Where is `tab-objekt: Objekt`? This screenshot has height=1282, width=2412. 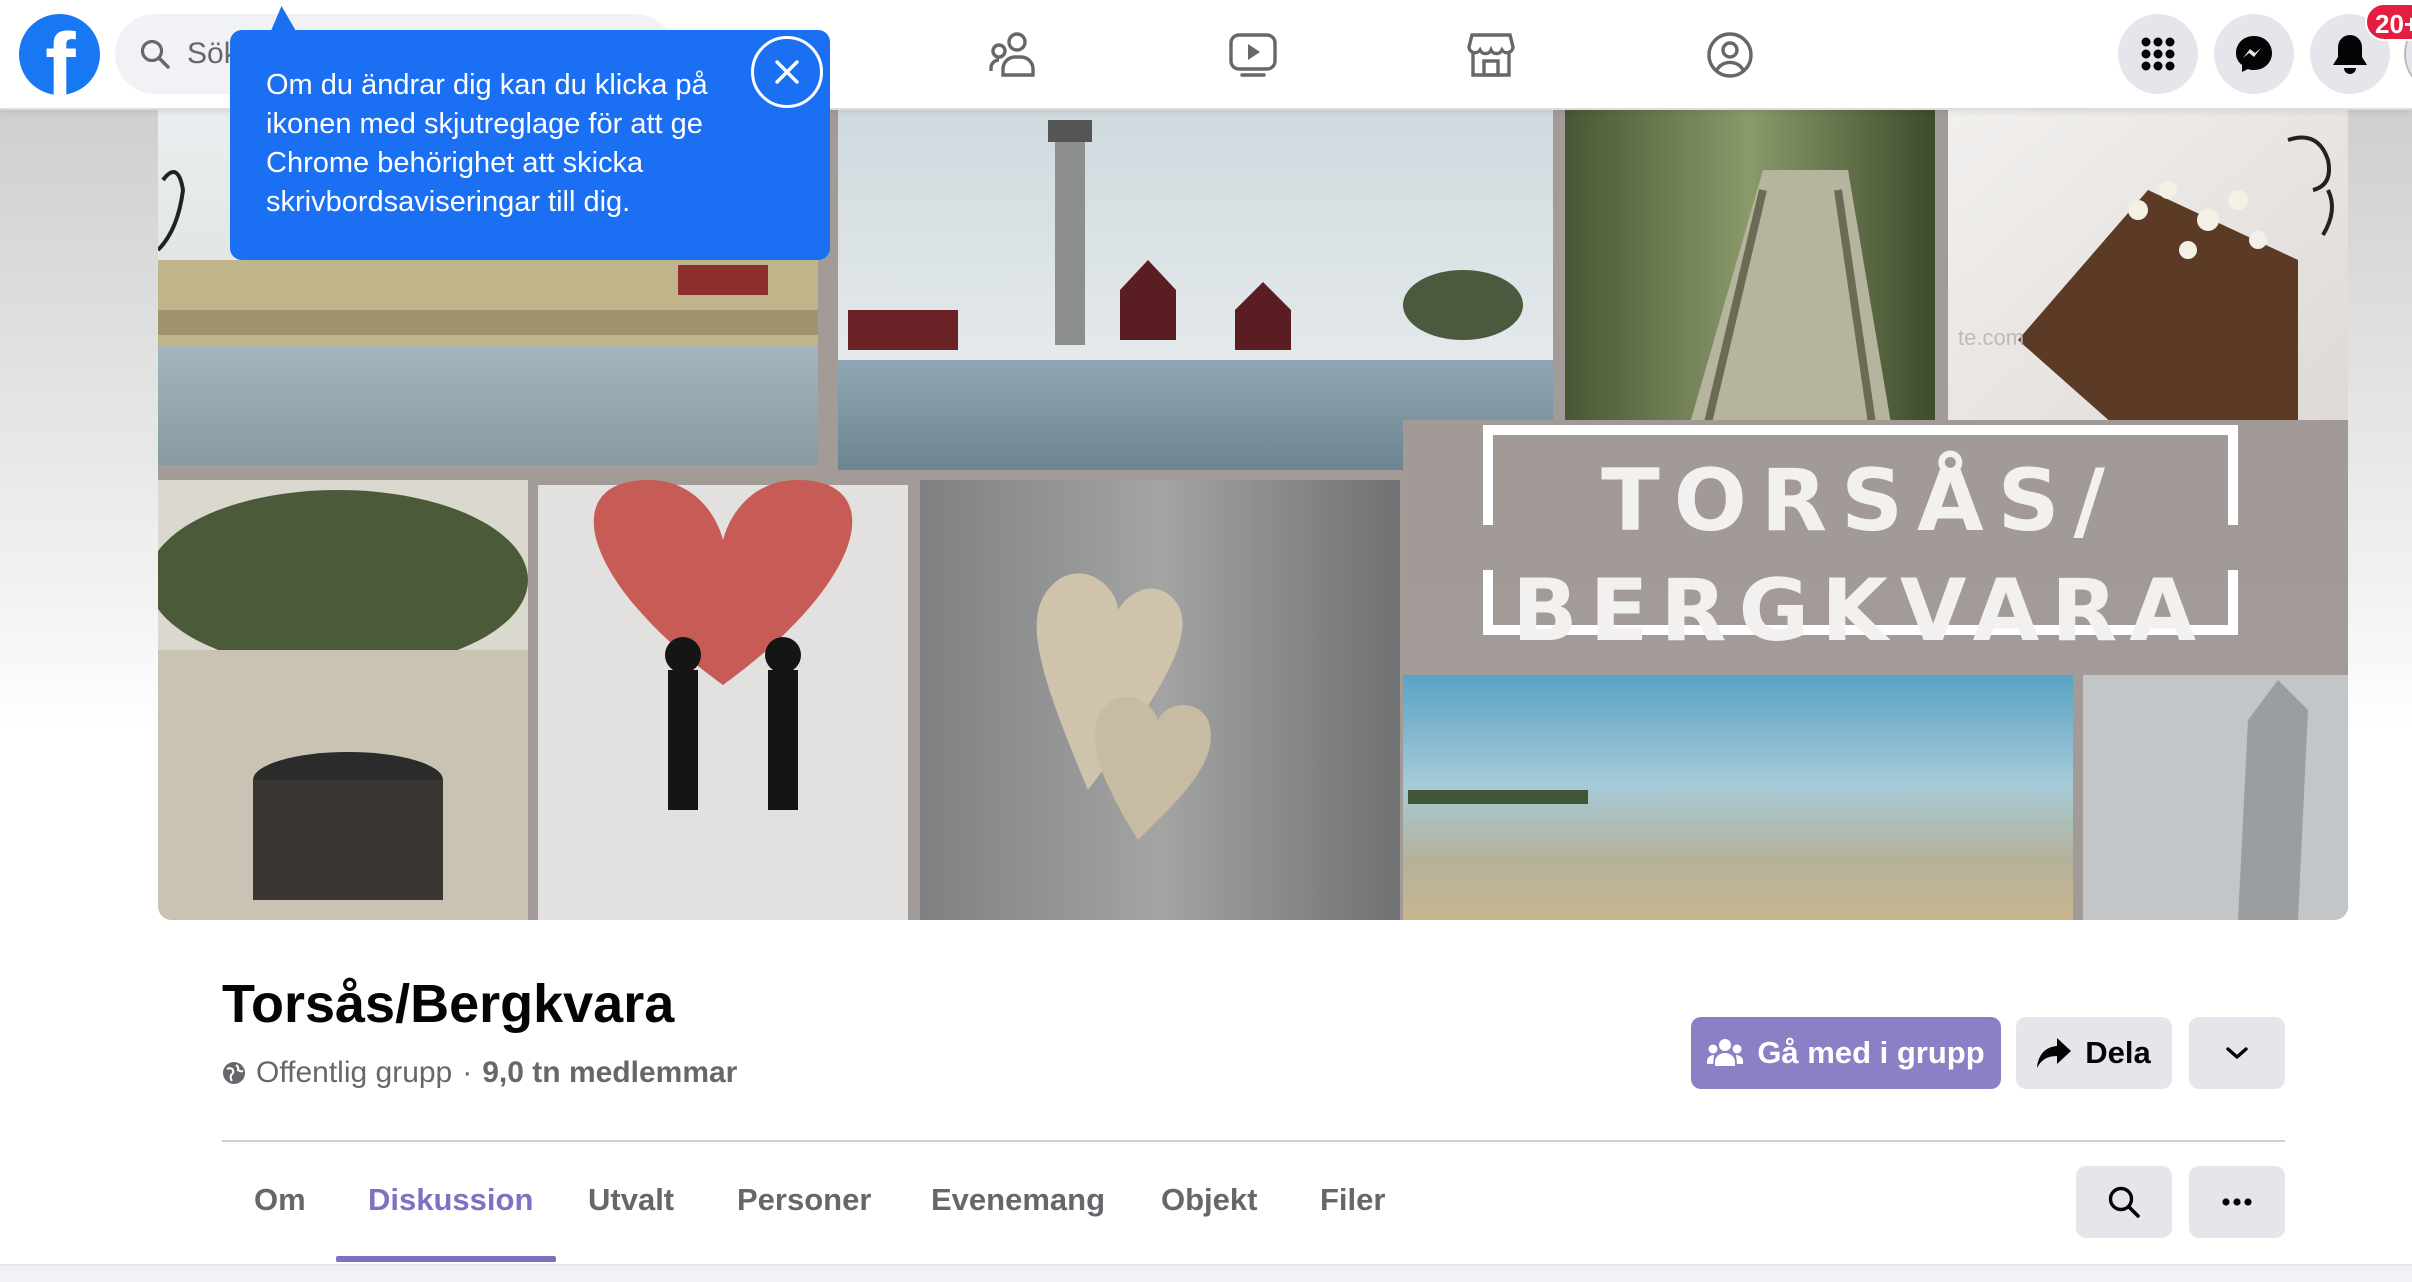
tab-objekt: Objekt is located at coordinates (1209, 1200).